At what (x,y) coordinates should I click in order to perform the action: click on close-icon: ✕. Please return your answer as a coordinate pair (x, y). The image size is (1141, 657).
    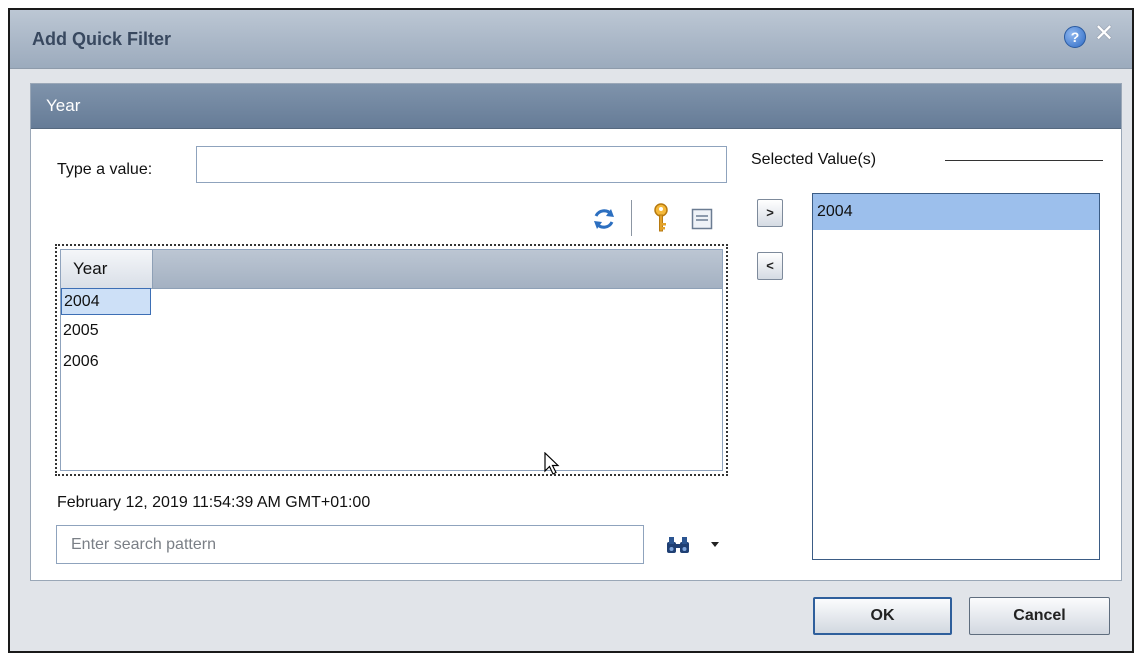
    Looking at the image, I should click on (1104, 34).